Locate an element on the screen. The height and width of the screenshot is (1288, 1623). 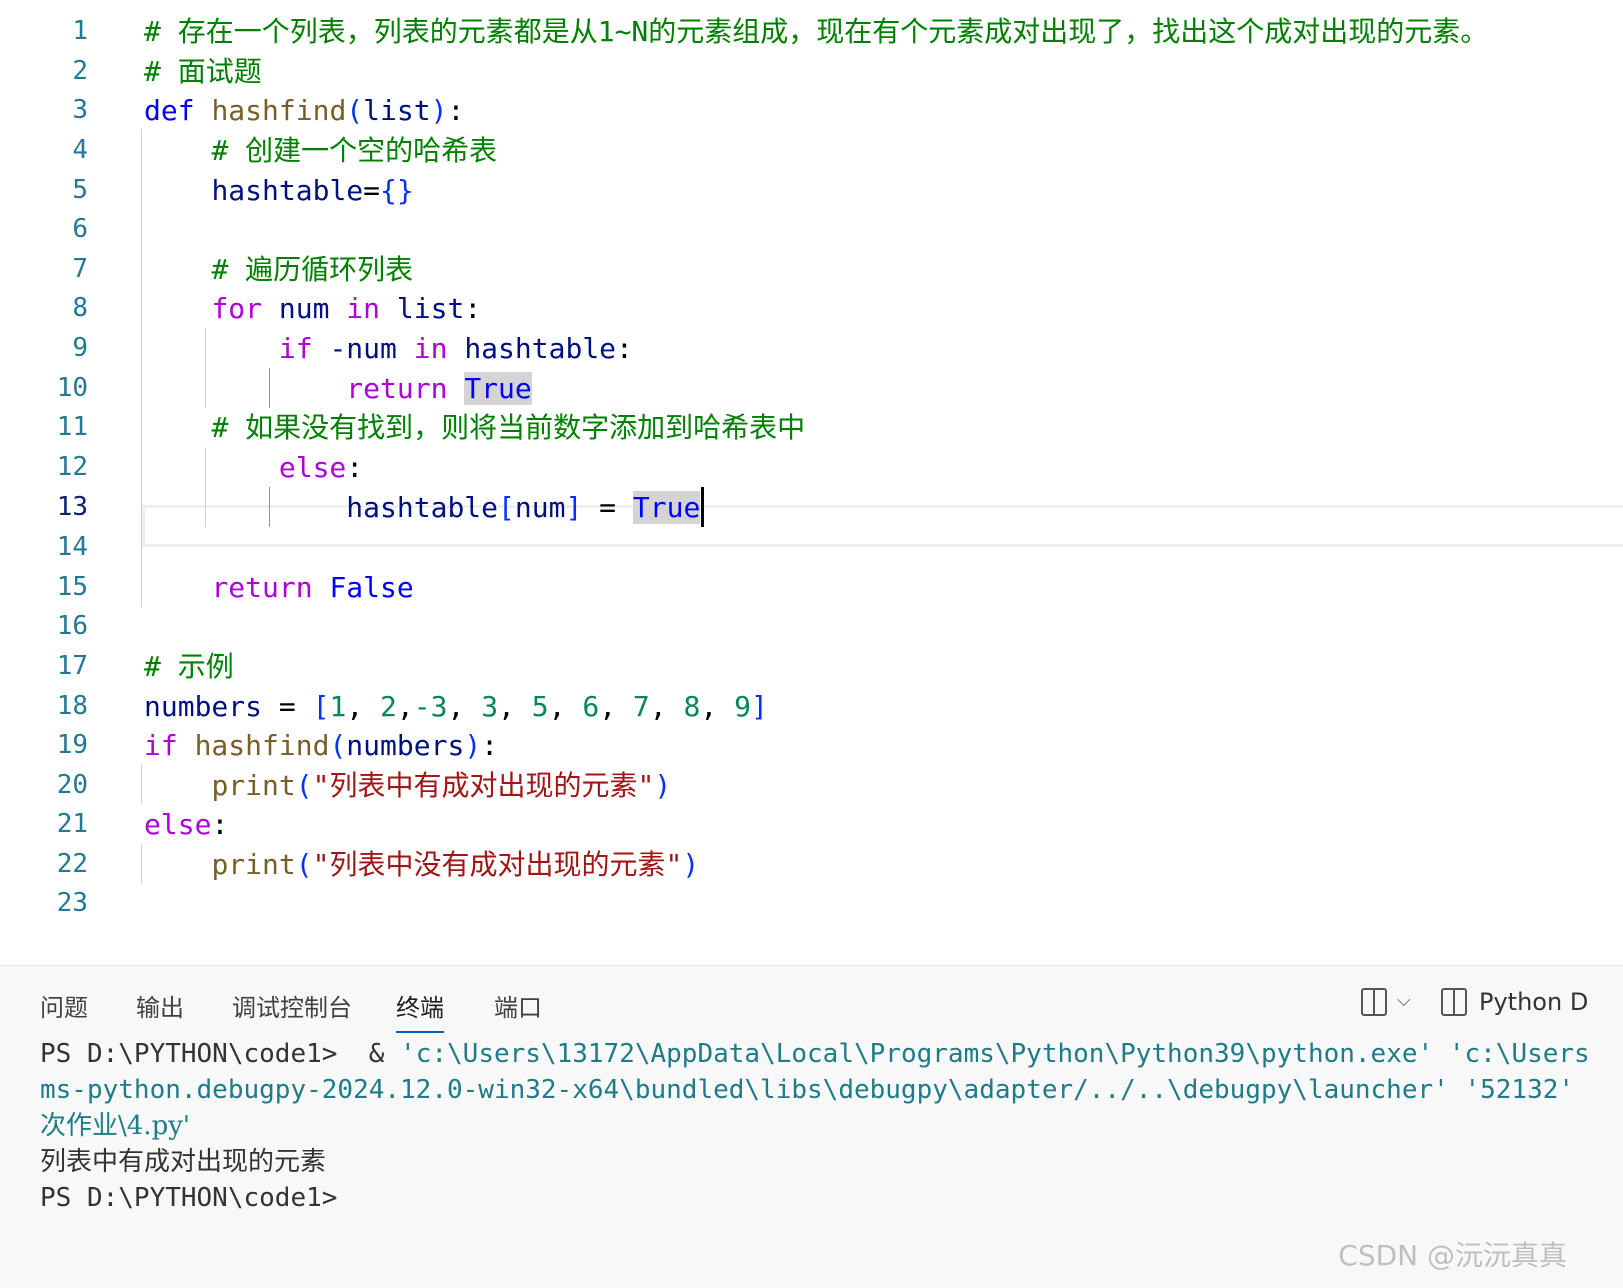
number: 9 is located at coordinates (742, 706).